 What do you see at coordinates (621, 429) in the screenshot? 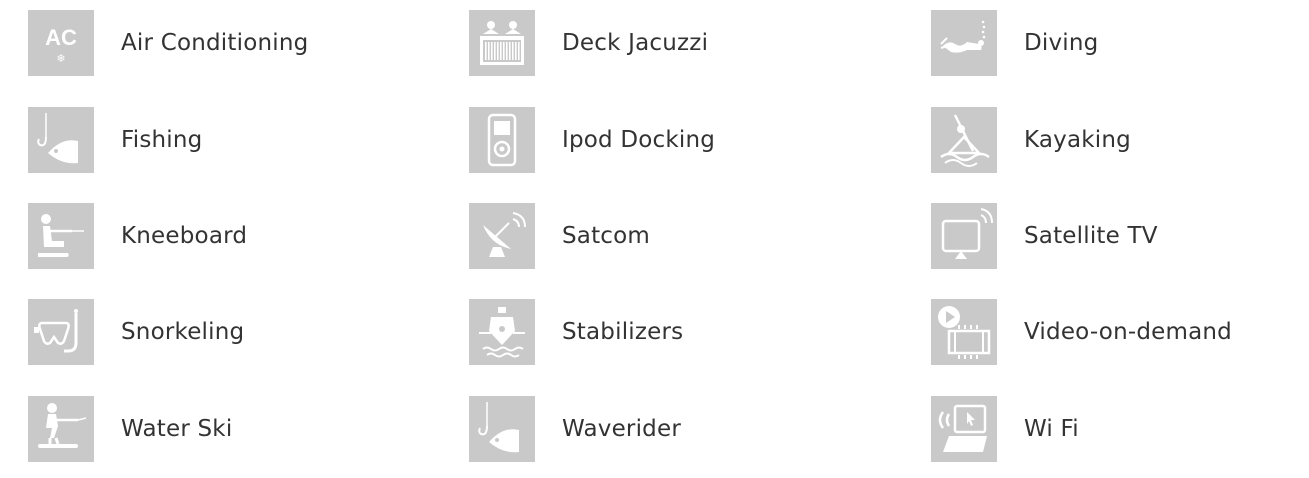
I see `amenity-label: Waverider` at bounding box center [621, 429].